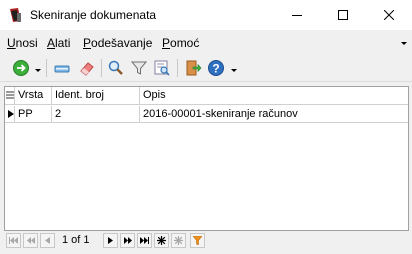 The image size is (412, 254). Describe the element at coordinates (274, 114) in the screenshot. I see `cell-opis: 2016-00001-skeniranje računov` at that location.